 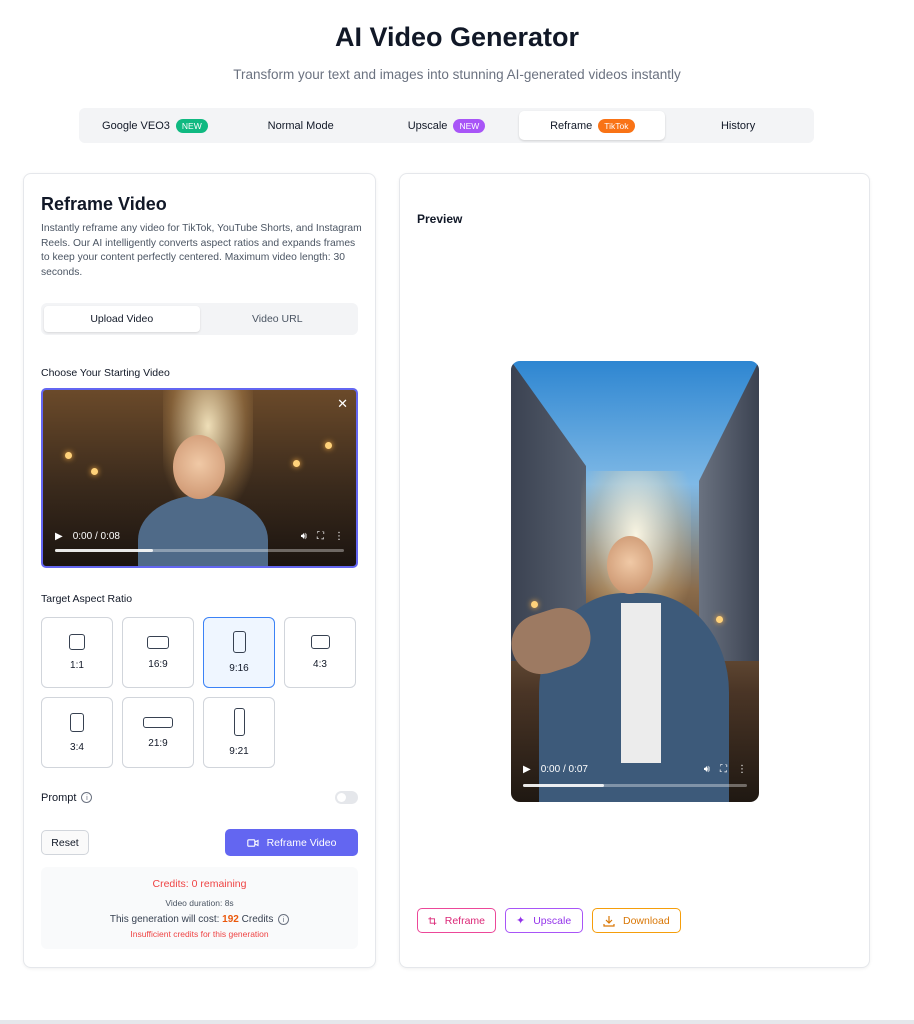 What do you see at coordinates (552, 920) in the screenshot?
I see `upscale-label: Upscale` at bounding box center [552, 920].